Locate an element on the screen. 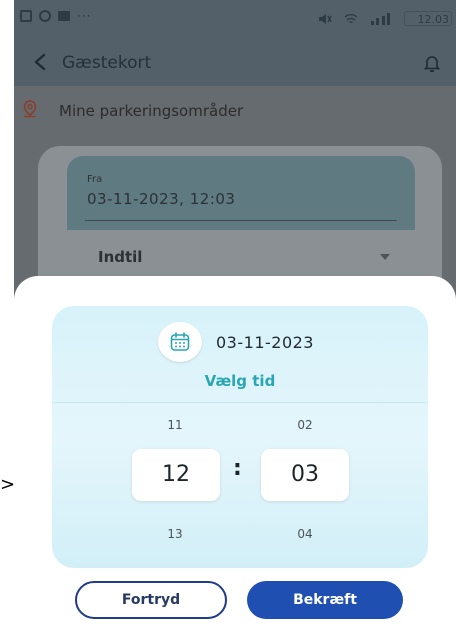  section-title: Mine parkeringsområder is located at coordinates (151, 111).